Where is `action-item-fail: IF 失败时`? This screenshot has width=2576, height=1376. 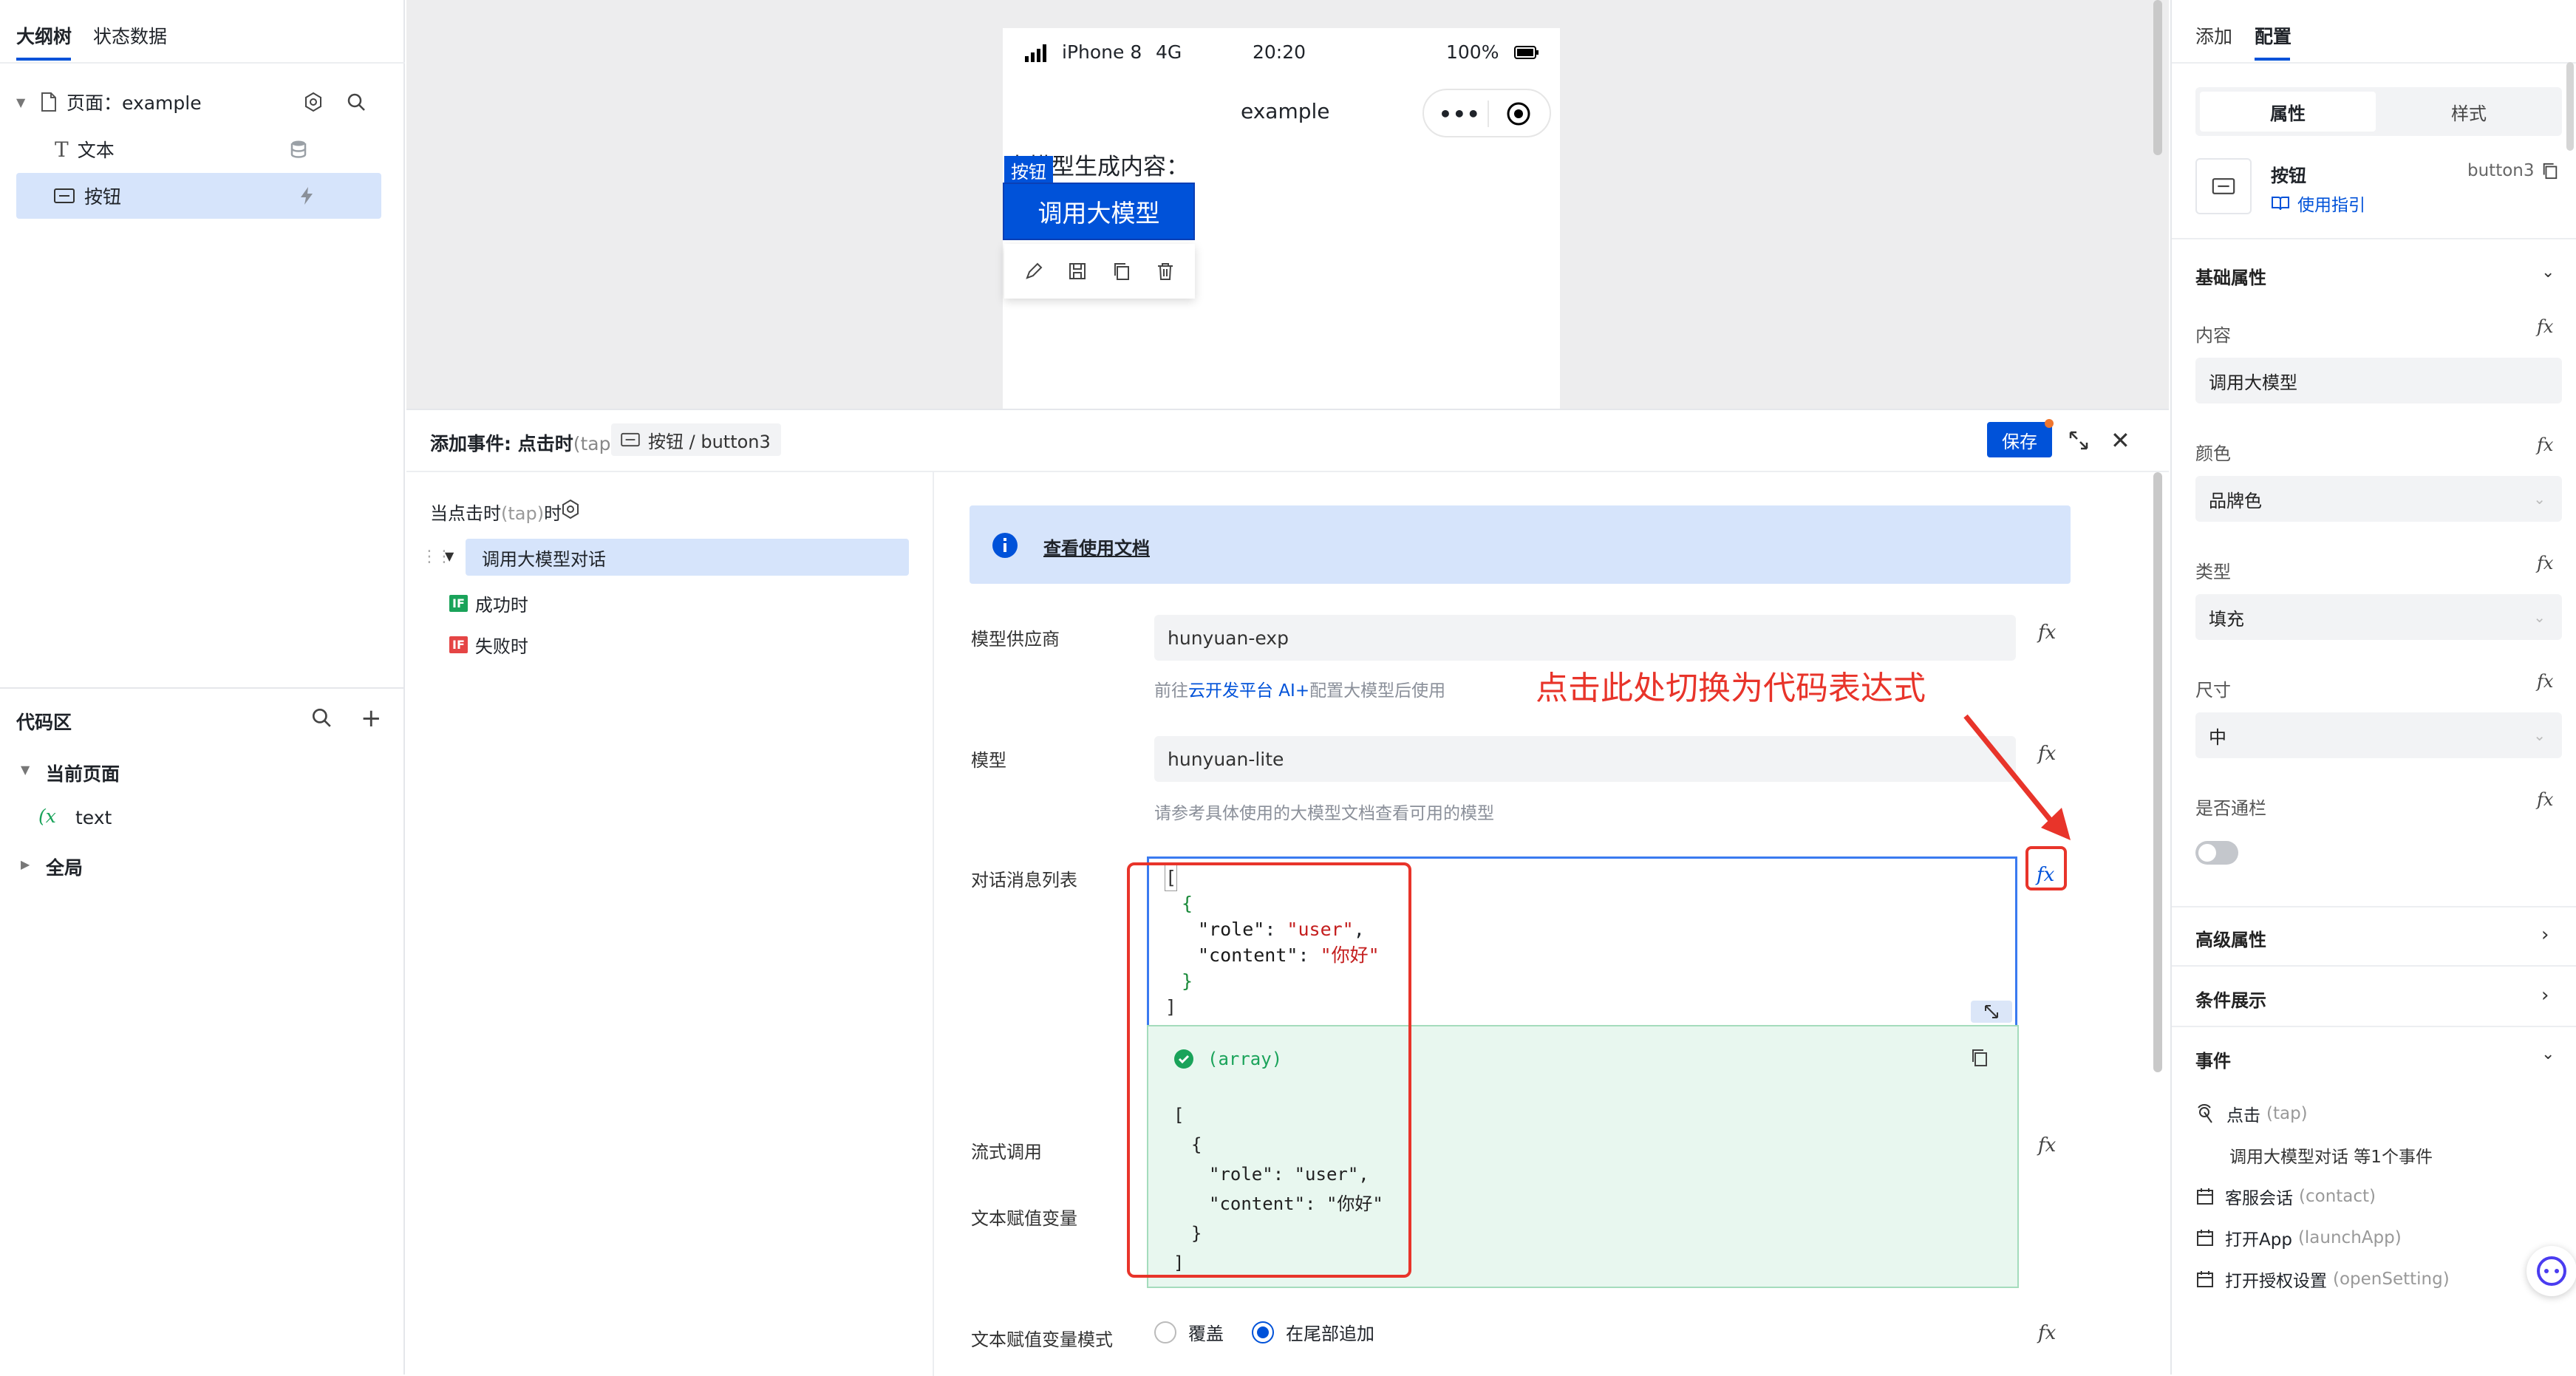
action-item-fail: IF 失败时 is located at coordinates (488, 645).